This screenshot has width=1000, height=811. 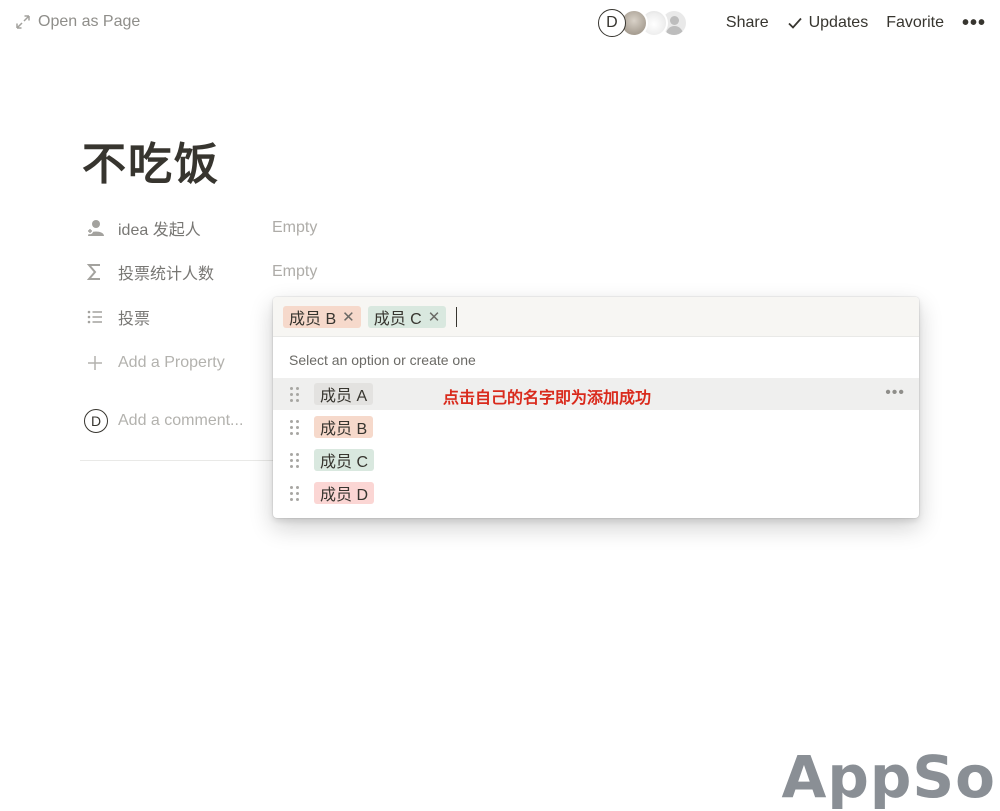 I want to click on dropdown-hint: Select an option or create one, so click(x=382, y=360).